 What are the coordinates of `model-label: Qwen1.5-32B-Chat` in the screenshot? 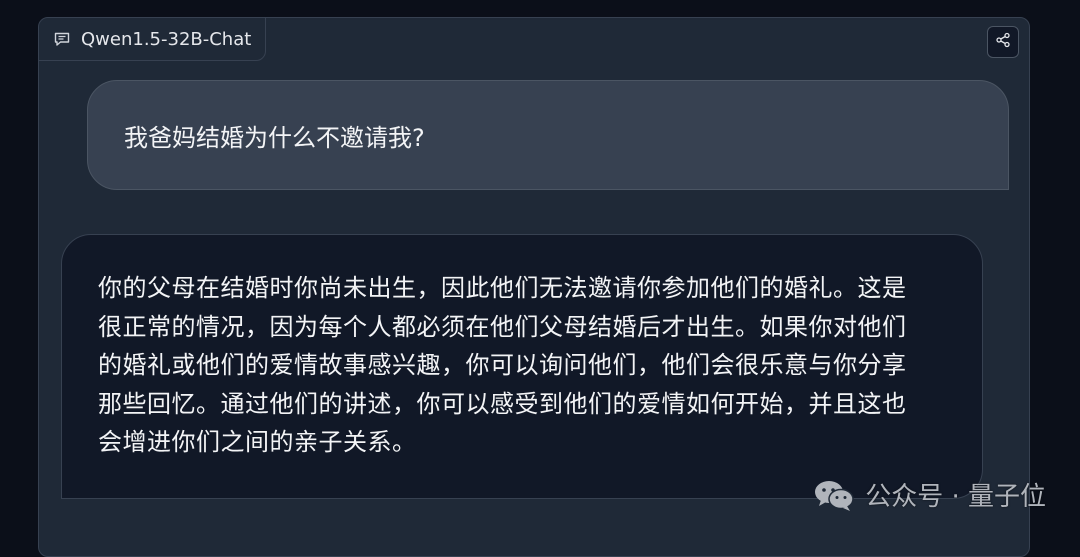 It's located at (152, 39).